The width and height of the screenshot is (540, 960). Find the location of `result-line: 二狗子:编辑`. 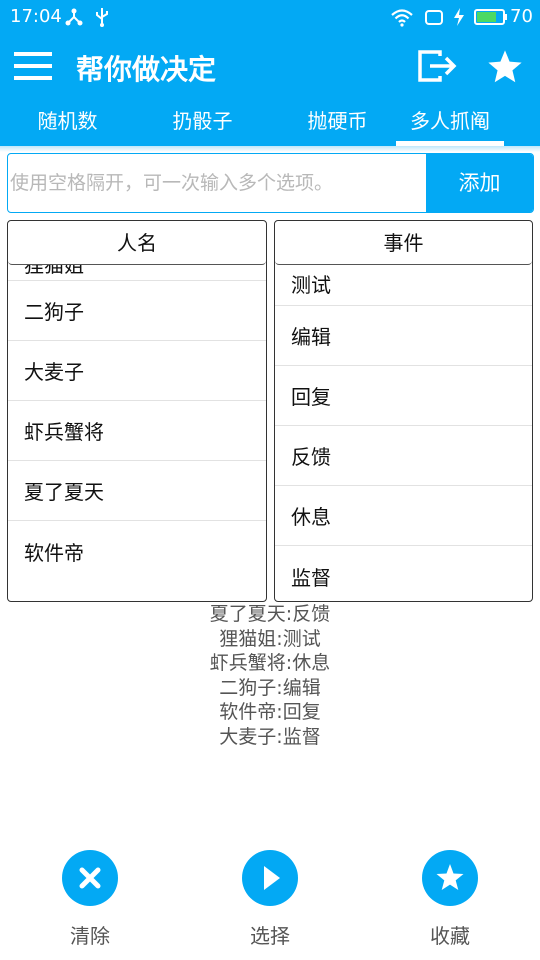

result-line: 二狗子:编辑 is located at coordinates (270, 687).